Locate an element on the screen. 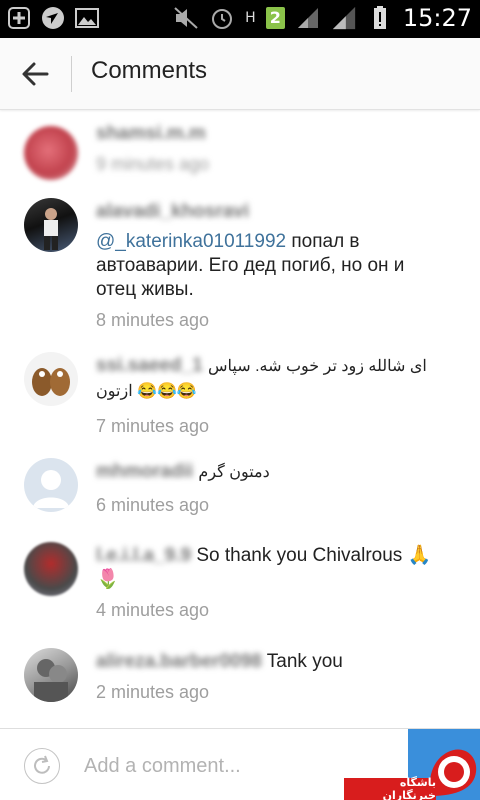  back-arrow-icon is located at coordinates (35, 74).